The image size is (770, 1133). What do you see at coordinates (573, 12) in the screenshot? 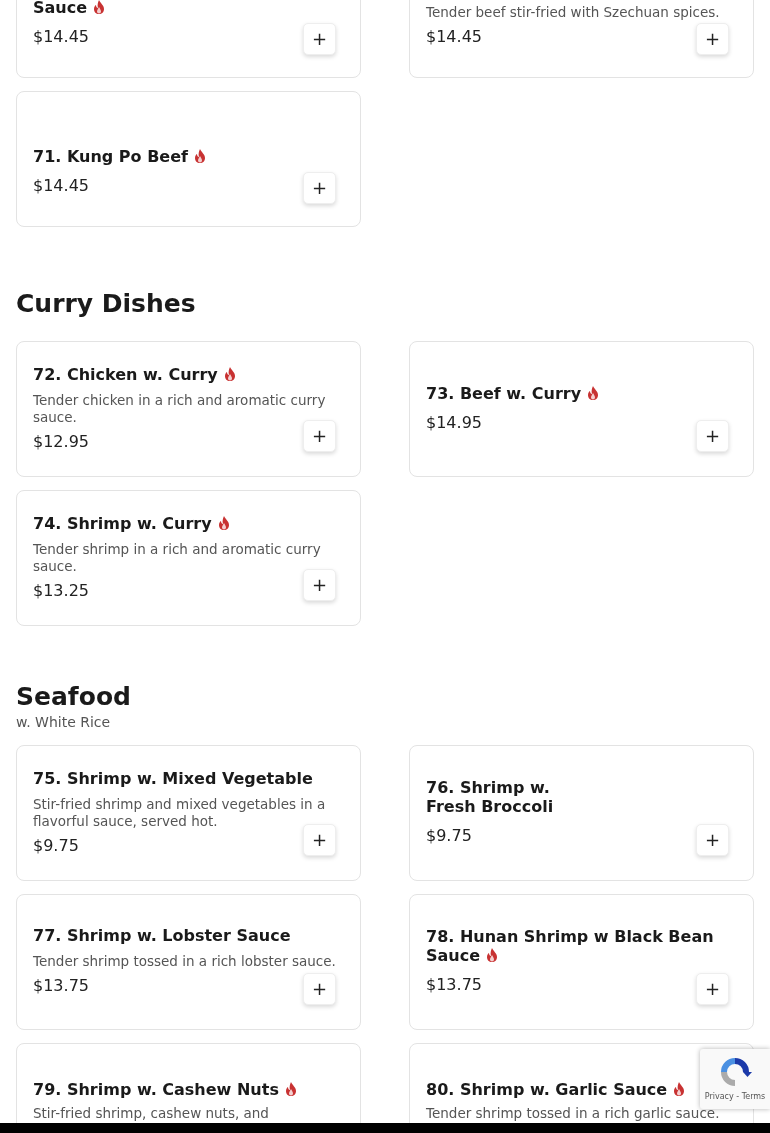
I see `item-description: Tender beef stir-fried with Szechuan spices.` at bounding box center [573, 12].